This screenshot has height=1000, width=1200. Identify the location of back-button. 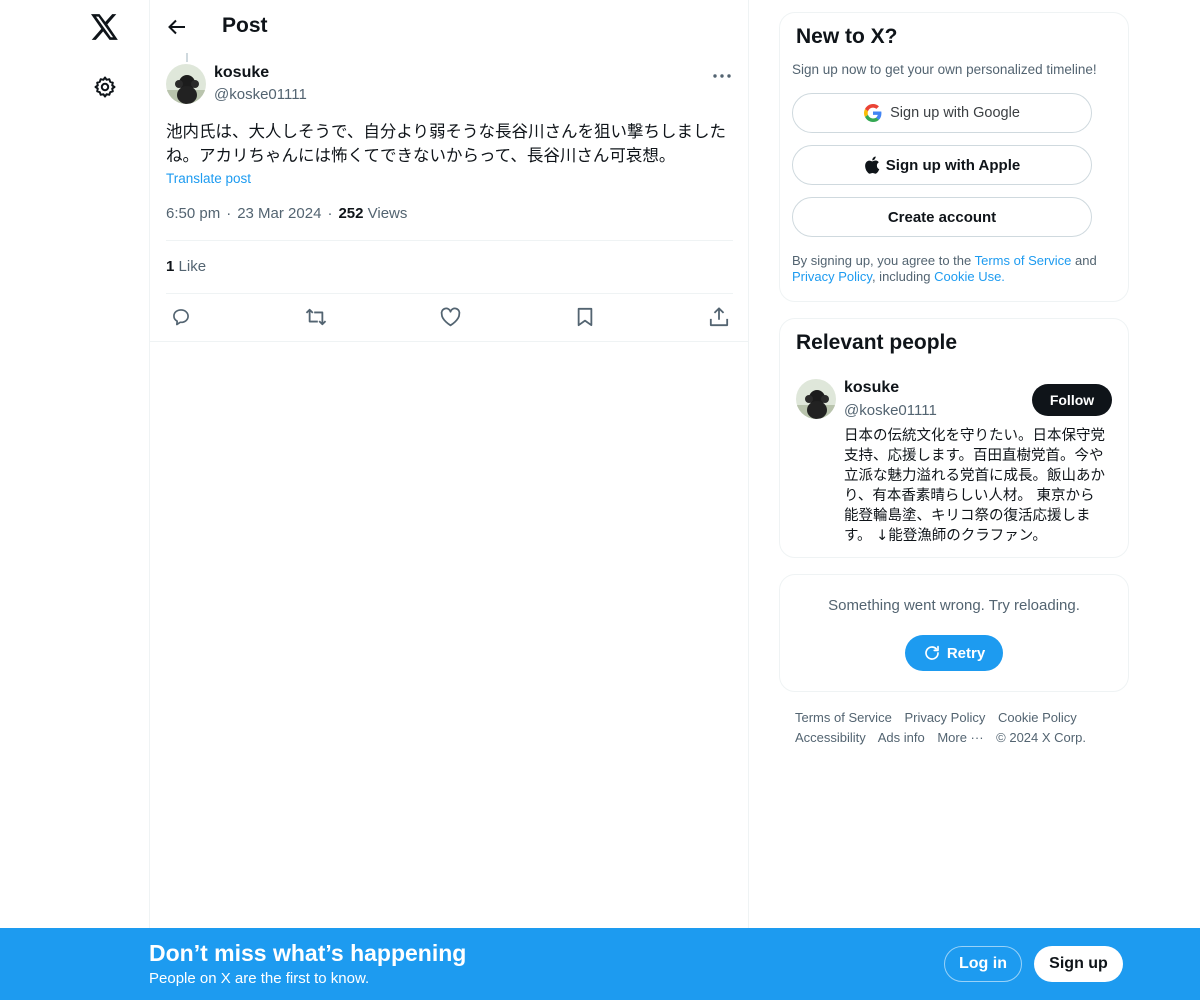
(177, 27).